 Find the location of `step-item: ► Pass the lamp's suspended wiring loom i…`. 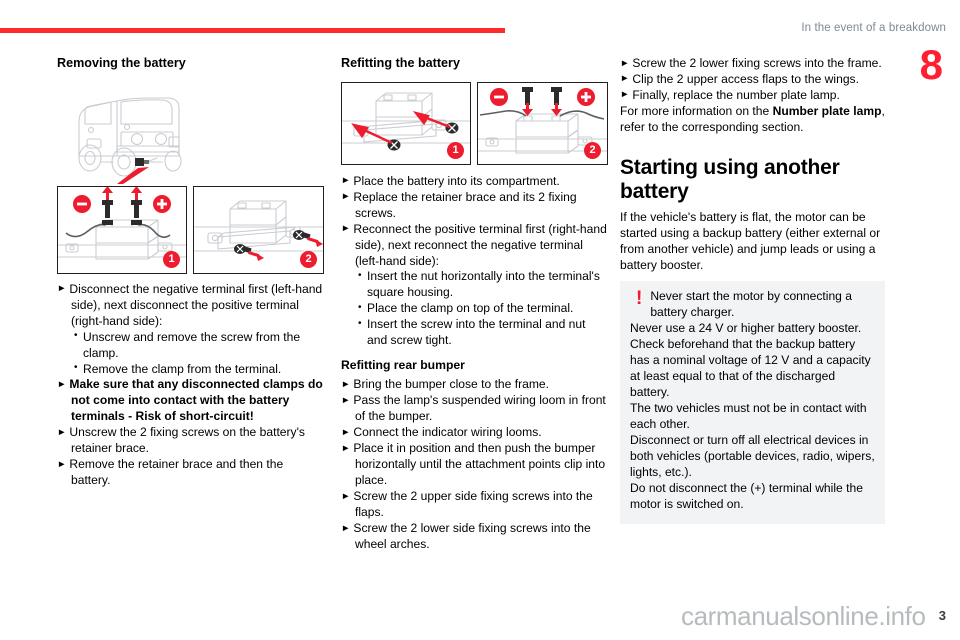

step-item: ► Pass the lamp's suspended wiring loom i… is located at coordinates (473, 408).